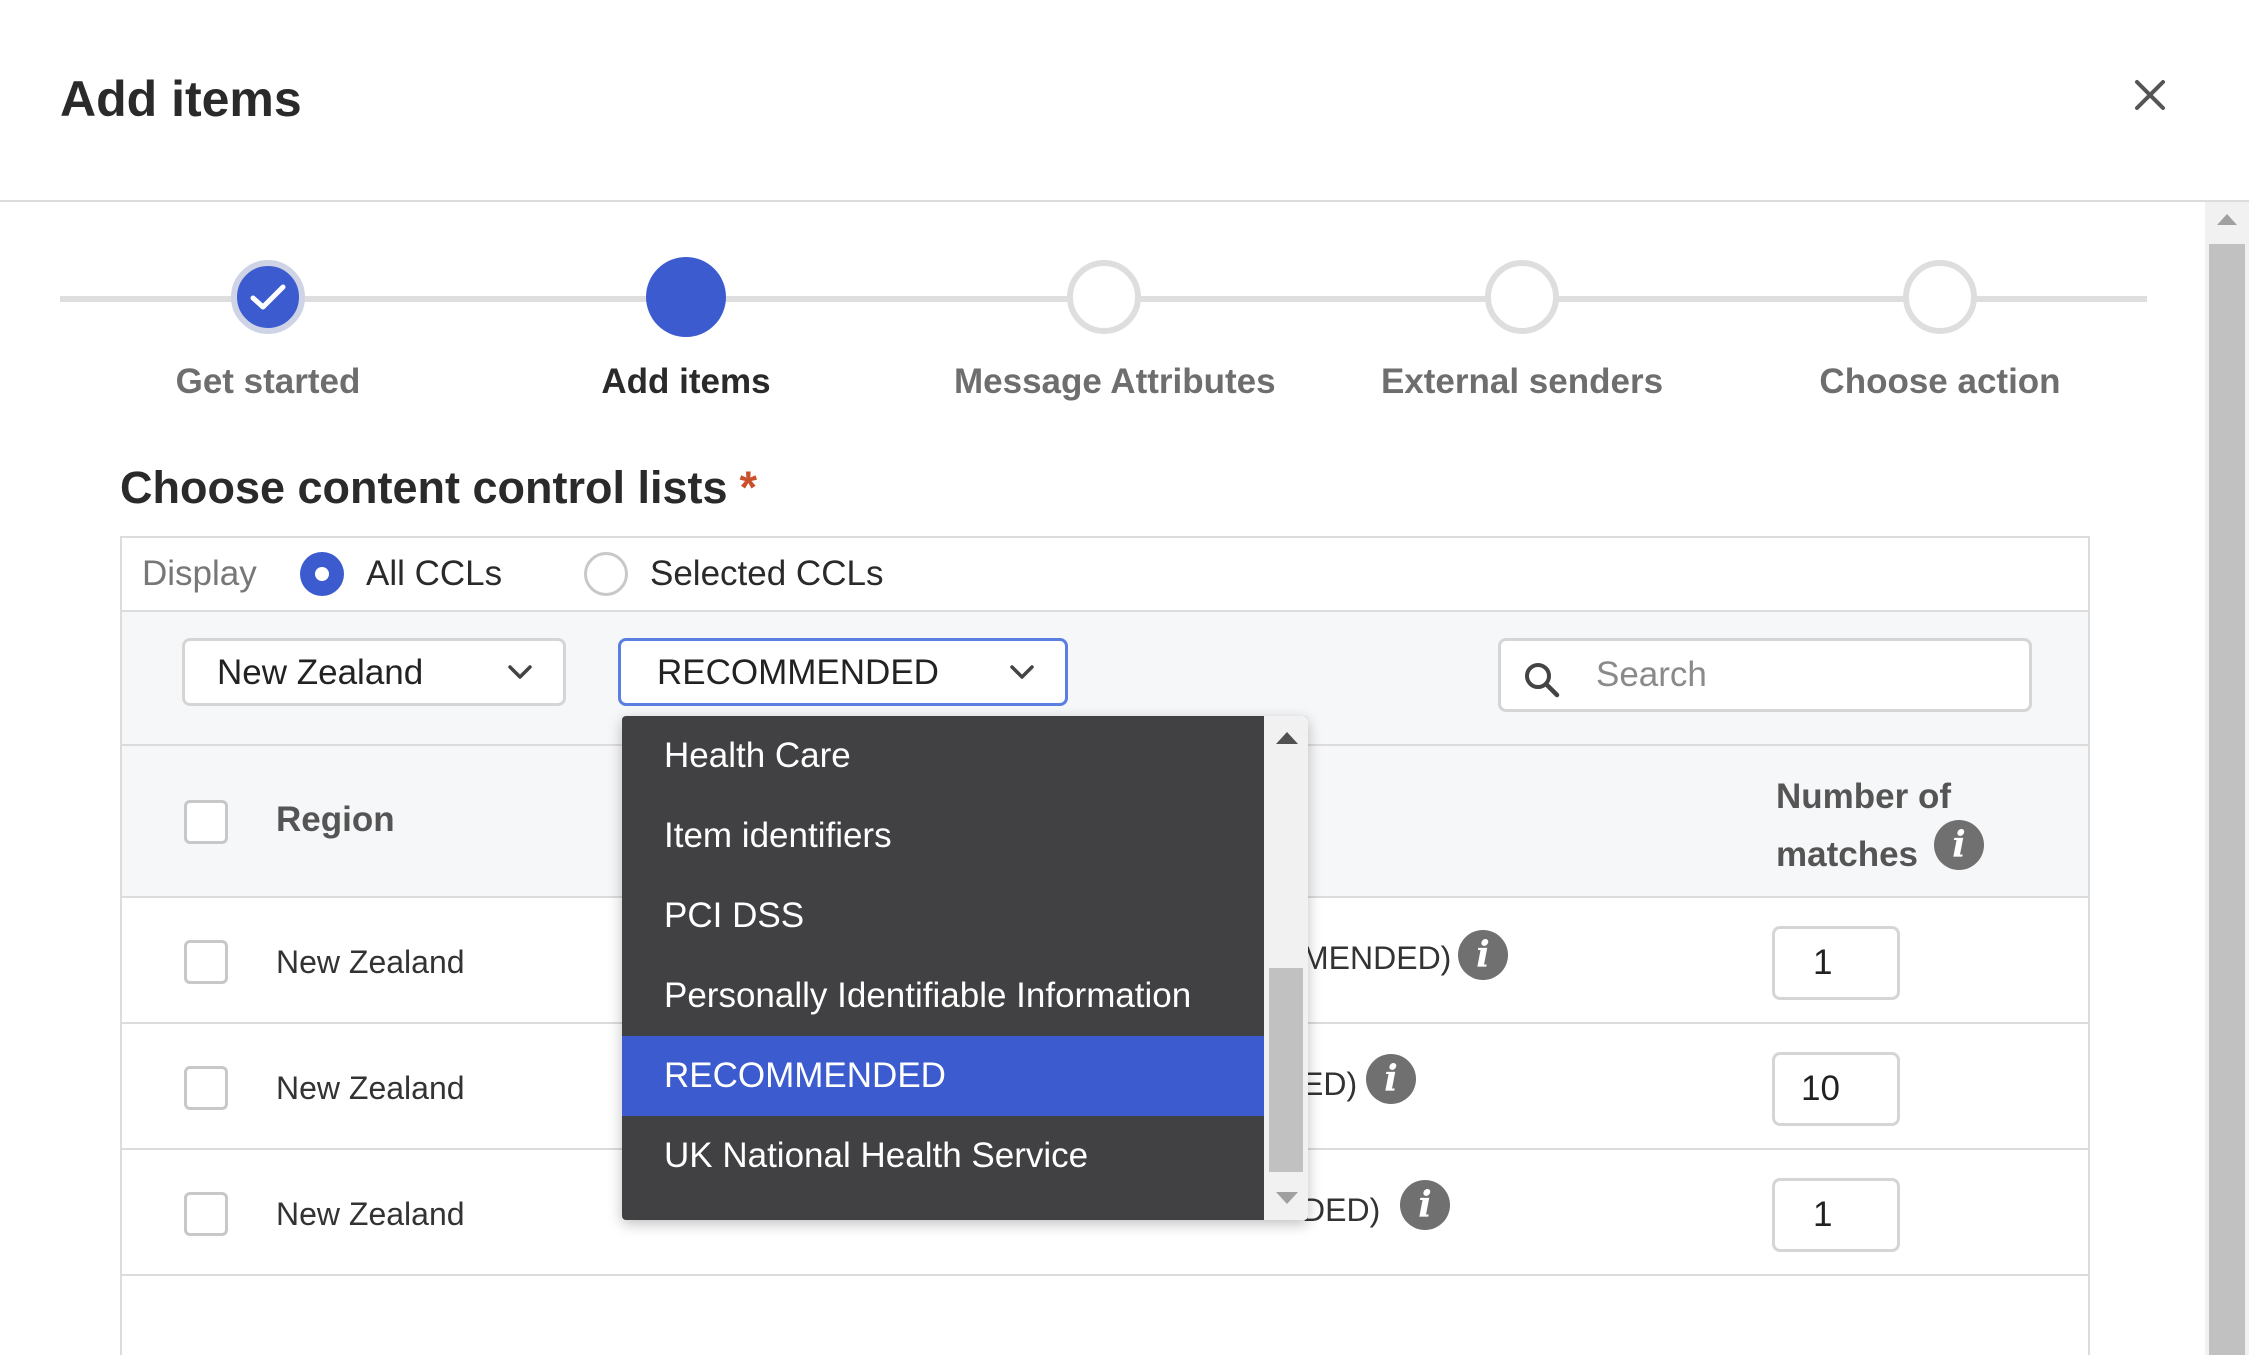  I want to click on step-label: Get started, so click(268, 381).